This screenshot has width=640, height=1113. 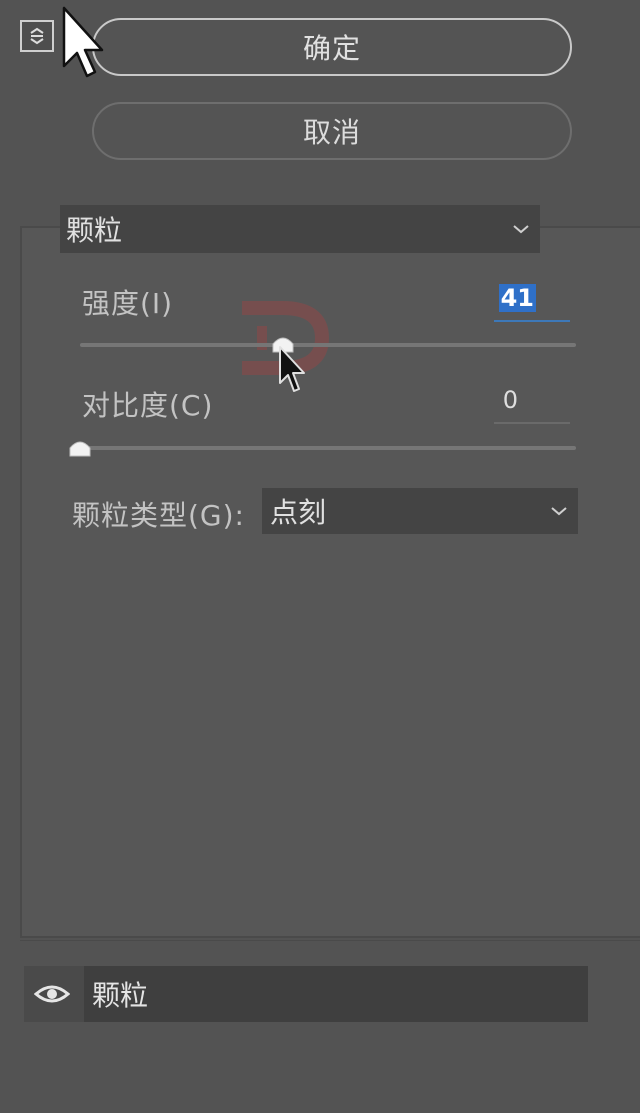 I want to click on filter-select-value: 颗粒, so click(x=94, y=230).